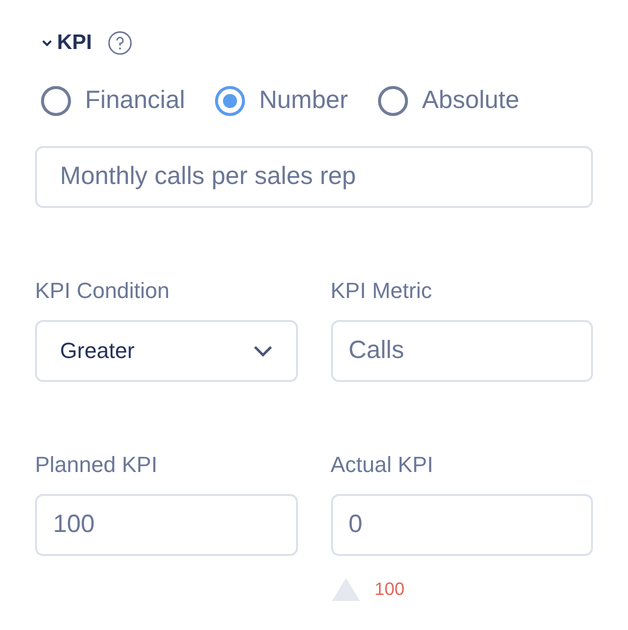 Image resolution: width=628 pixels, height=630 pixels. I want to click on help-icon, so click(120, 43).